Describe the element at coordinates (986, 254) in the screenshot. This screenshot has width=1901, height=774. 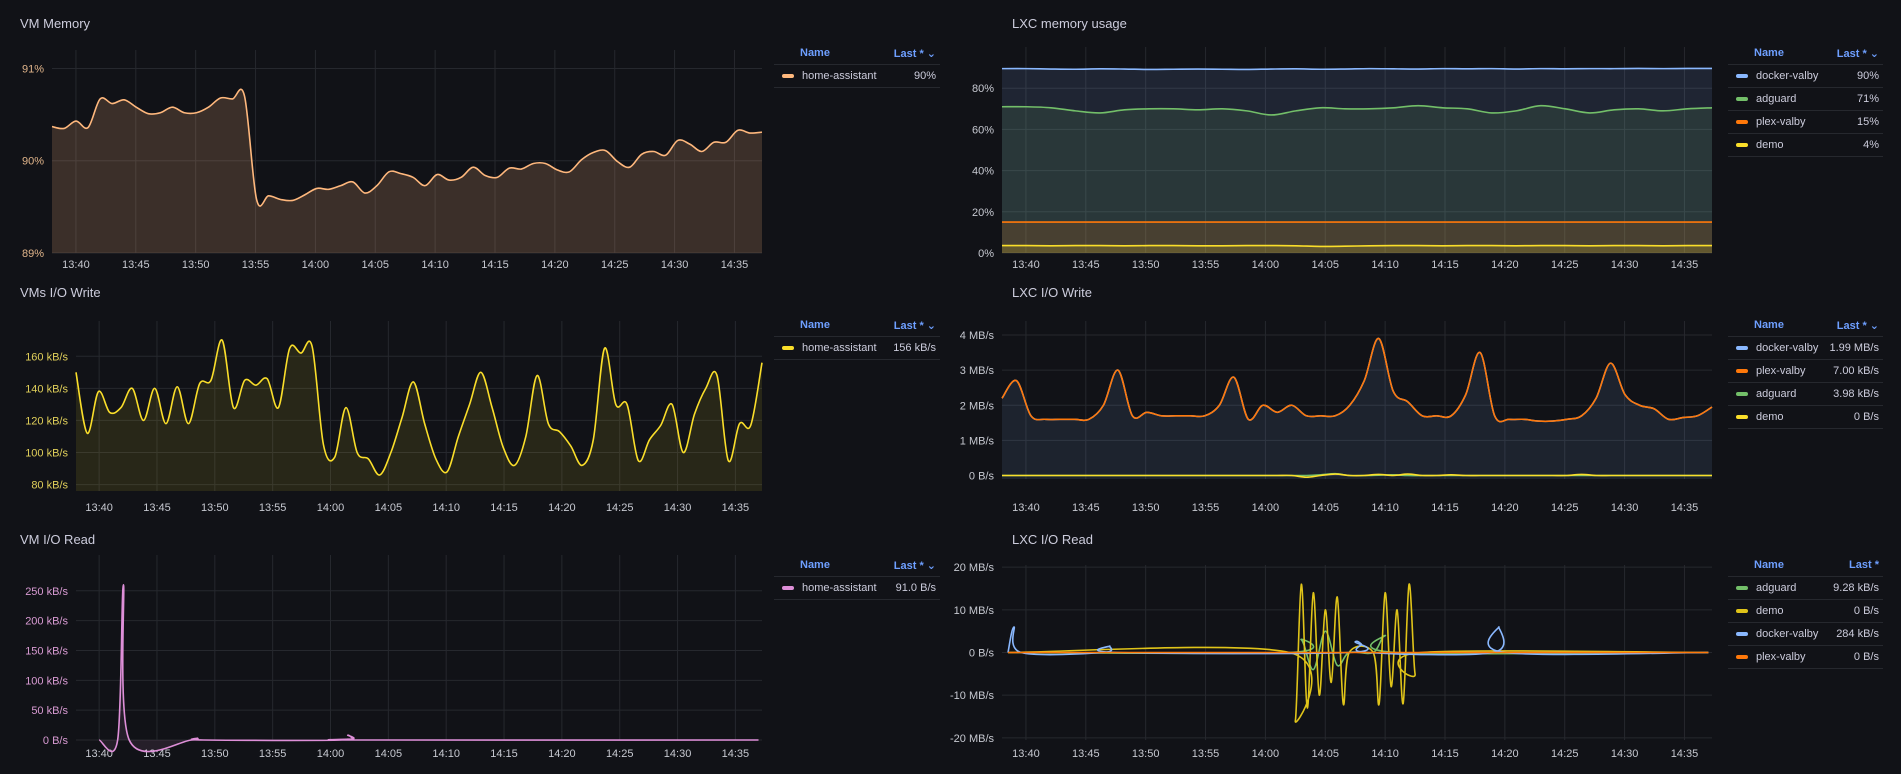
I see `y-tick-label: 0%` at that location.